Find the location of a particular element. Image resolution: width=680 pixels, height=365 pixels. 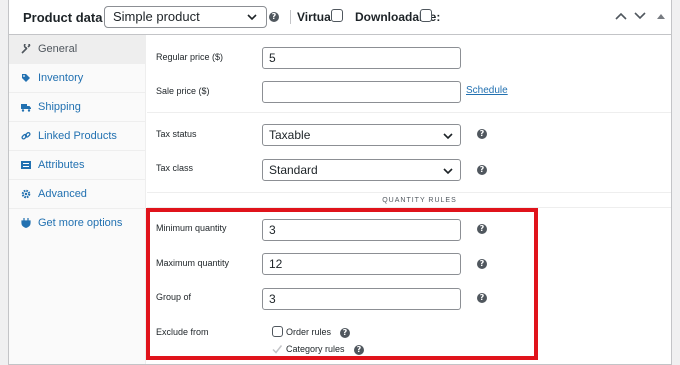

regular-price-input: 5 is located at coordinates (361, 58).